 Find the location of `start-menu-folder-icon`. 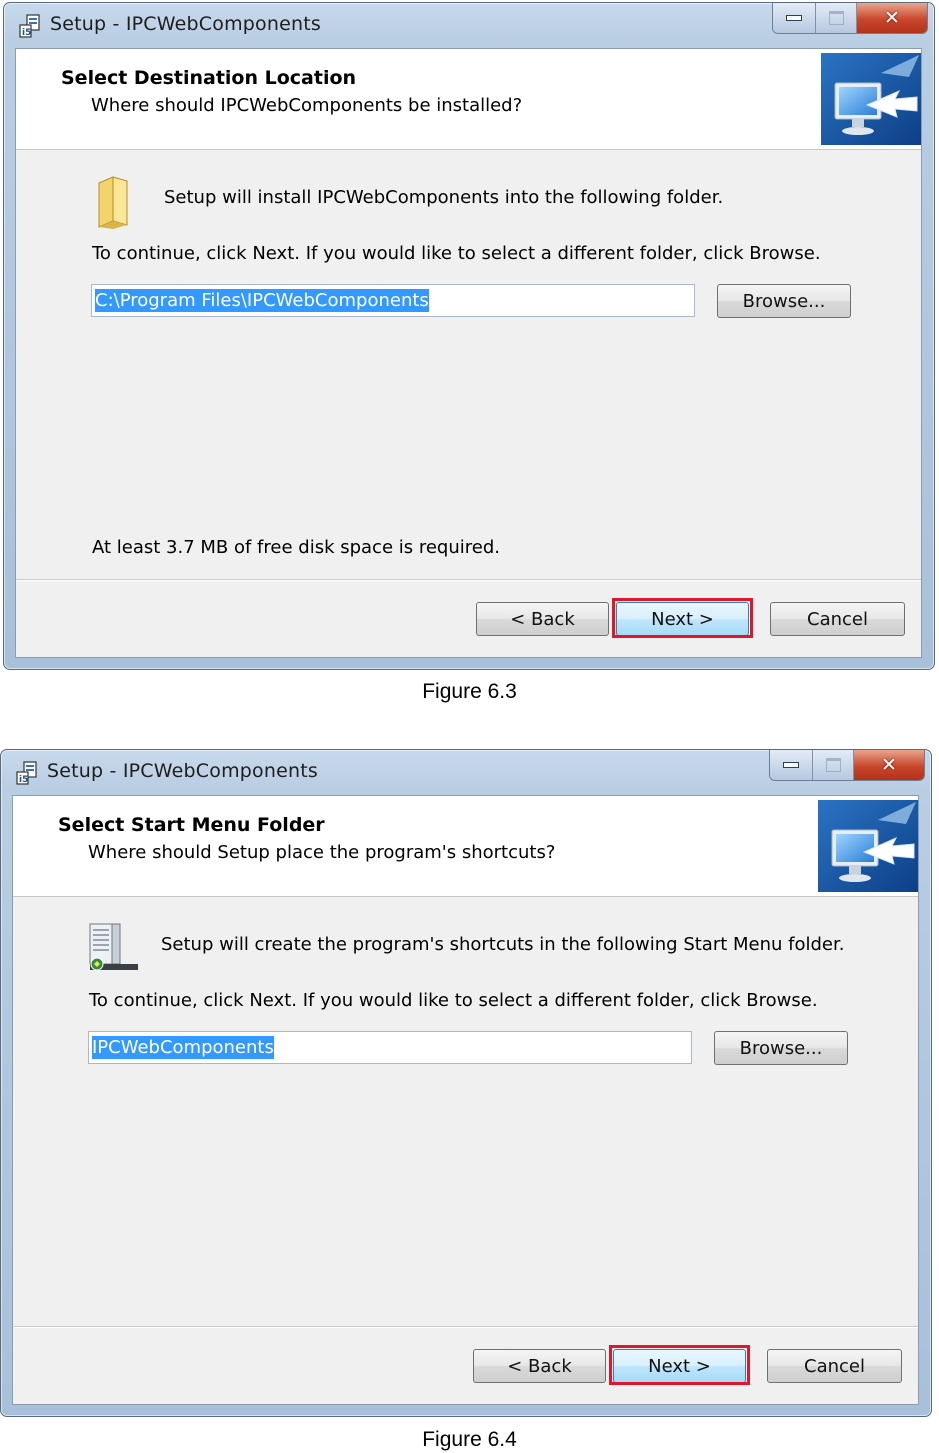

start-menu-folder-icon is located at coordinates (113, 947).